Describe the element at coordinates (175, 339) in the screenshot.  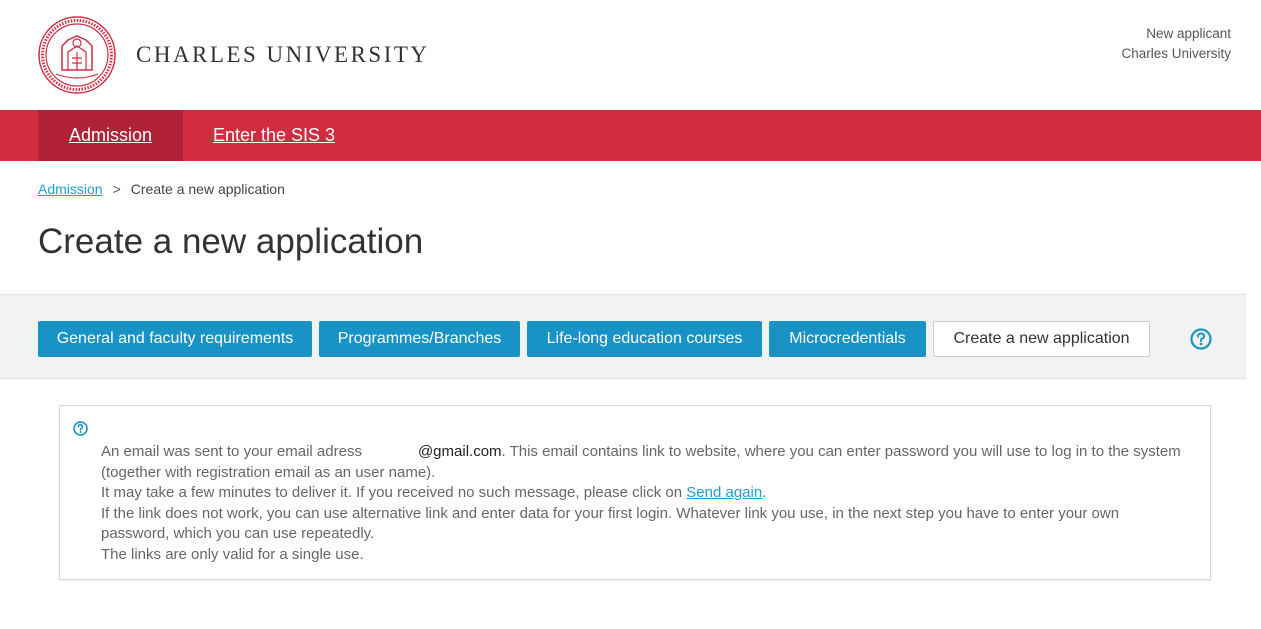
I see `tab-general-requirements: General and faculty requirements` at that location.